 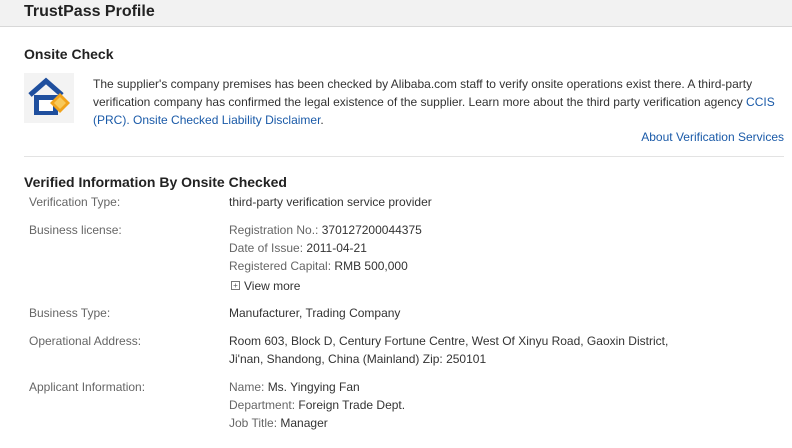 What do you see at coordinates (313, 387) in the screenshot?
I see `applicant-name-value: Ms. Yingying Fan` at bounding box center [313, 387].